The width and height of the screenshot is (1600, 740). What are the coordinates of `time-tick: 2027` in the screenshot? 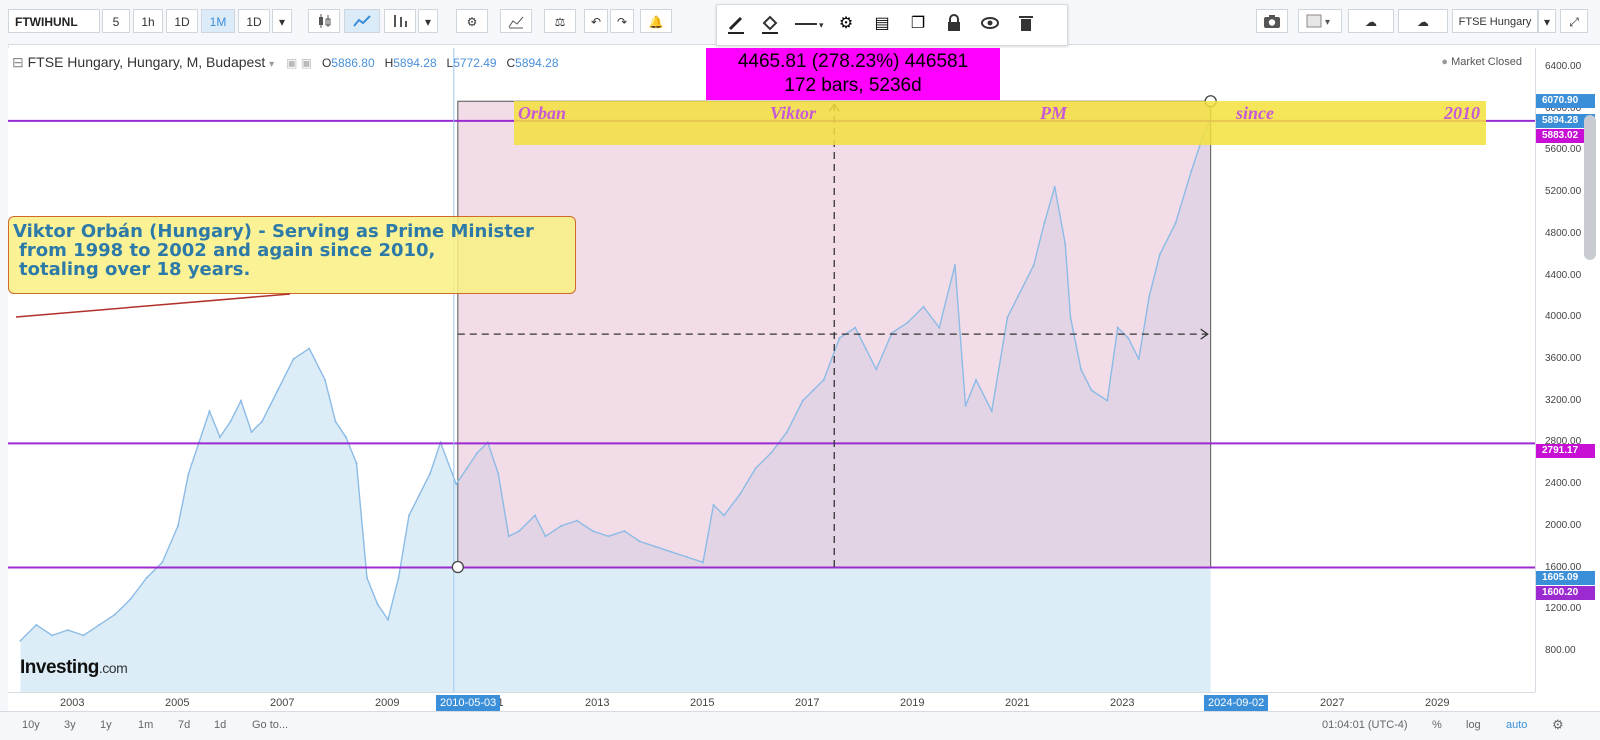 It's located at (1332, 703).